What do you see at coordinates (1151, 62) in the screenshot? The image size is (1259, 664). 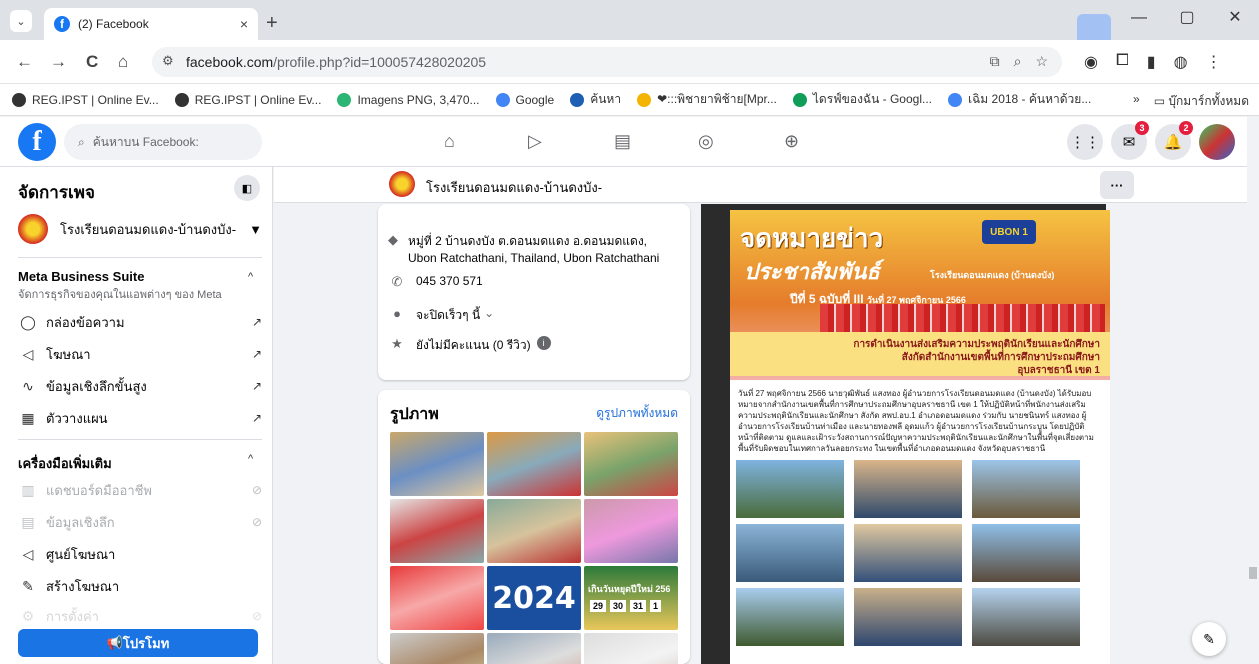 I see `side-panel-icon: ▮` at bounding box center [1151, 62].